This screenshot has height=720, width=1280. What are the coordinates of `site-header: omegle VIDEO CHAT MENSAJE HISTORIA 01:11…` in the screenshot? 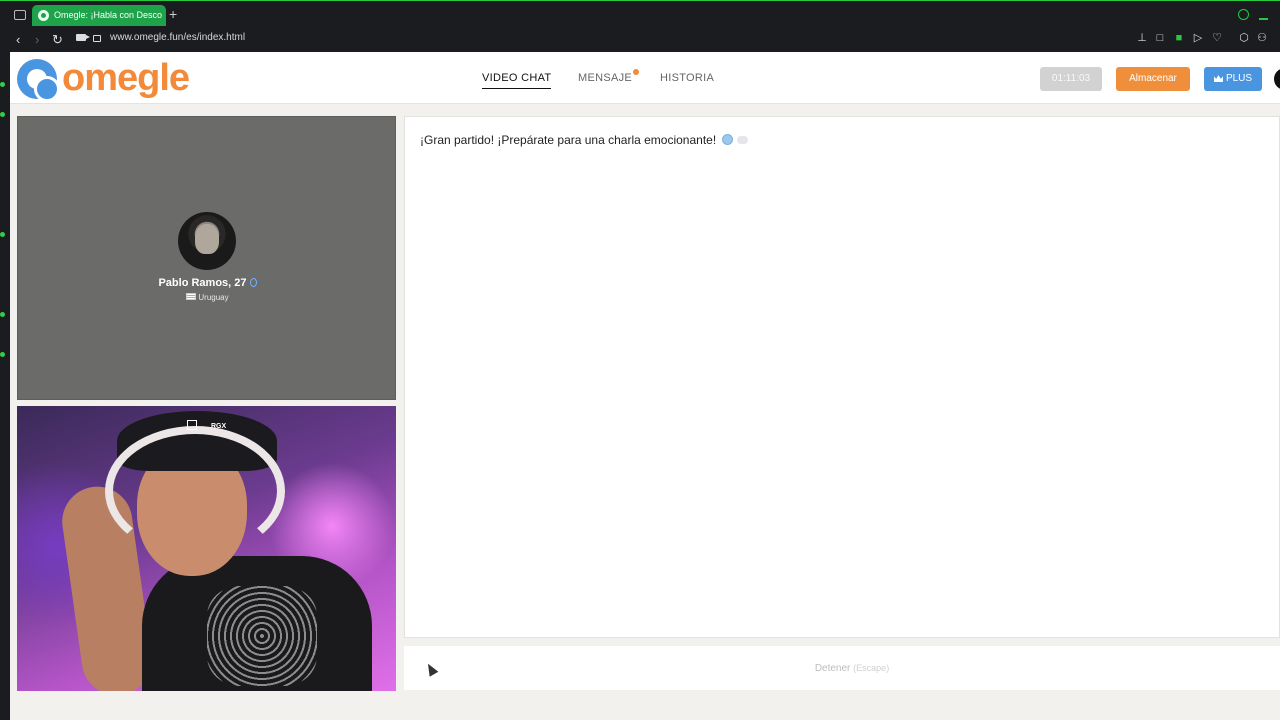 It's located at (645, 78).